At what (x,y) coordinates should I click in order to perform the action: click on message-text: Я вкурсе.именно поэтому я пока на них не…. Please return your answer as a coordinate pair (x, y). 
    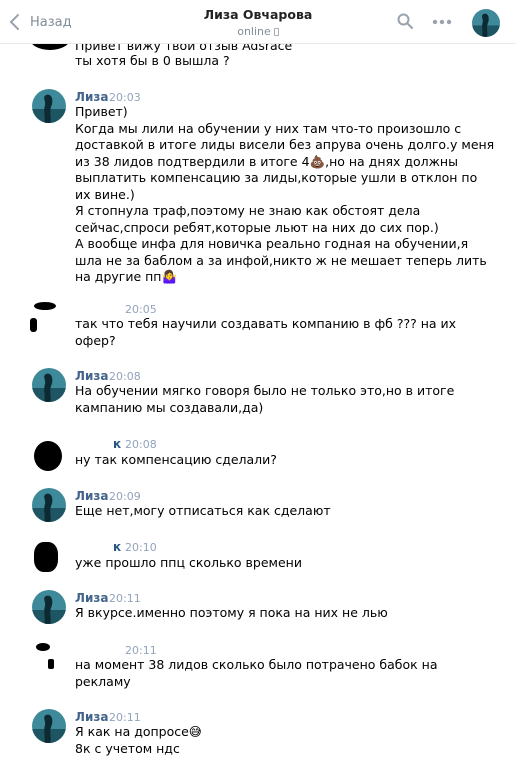
    Looking at the image, I should click on (250, 613).